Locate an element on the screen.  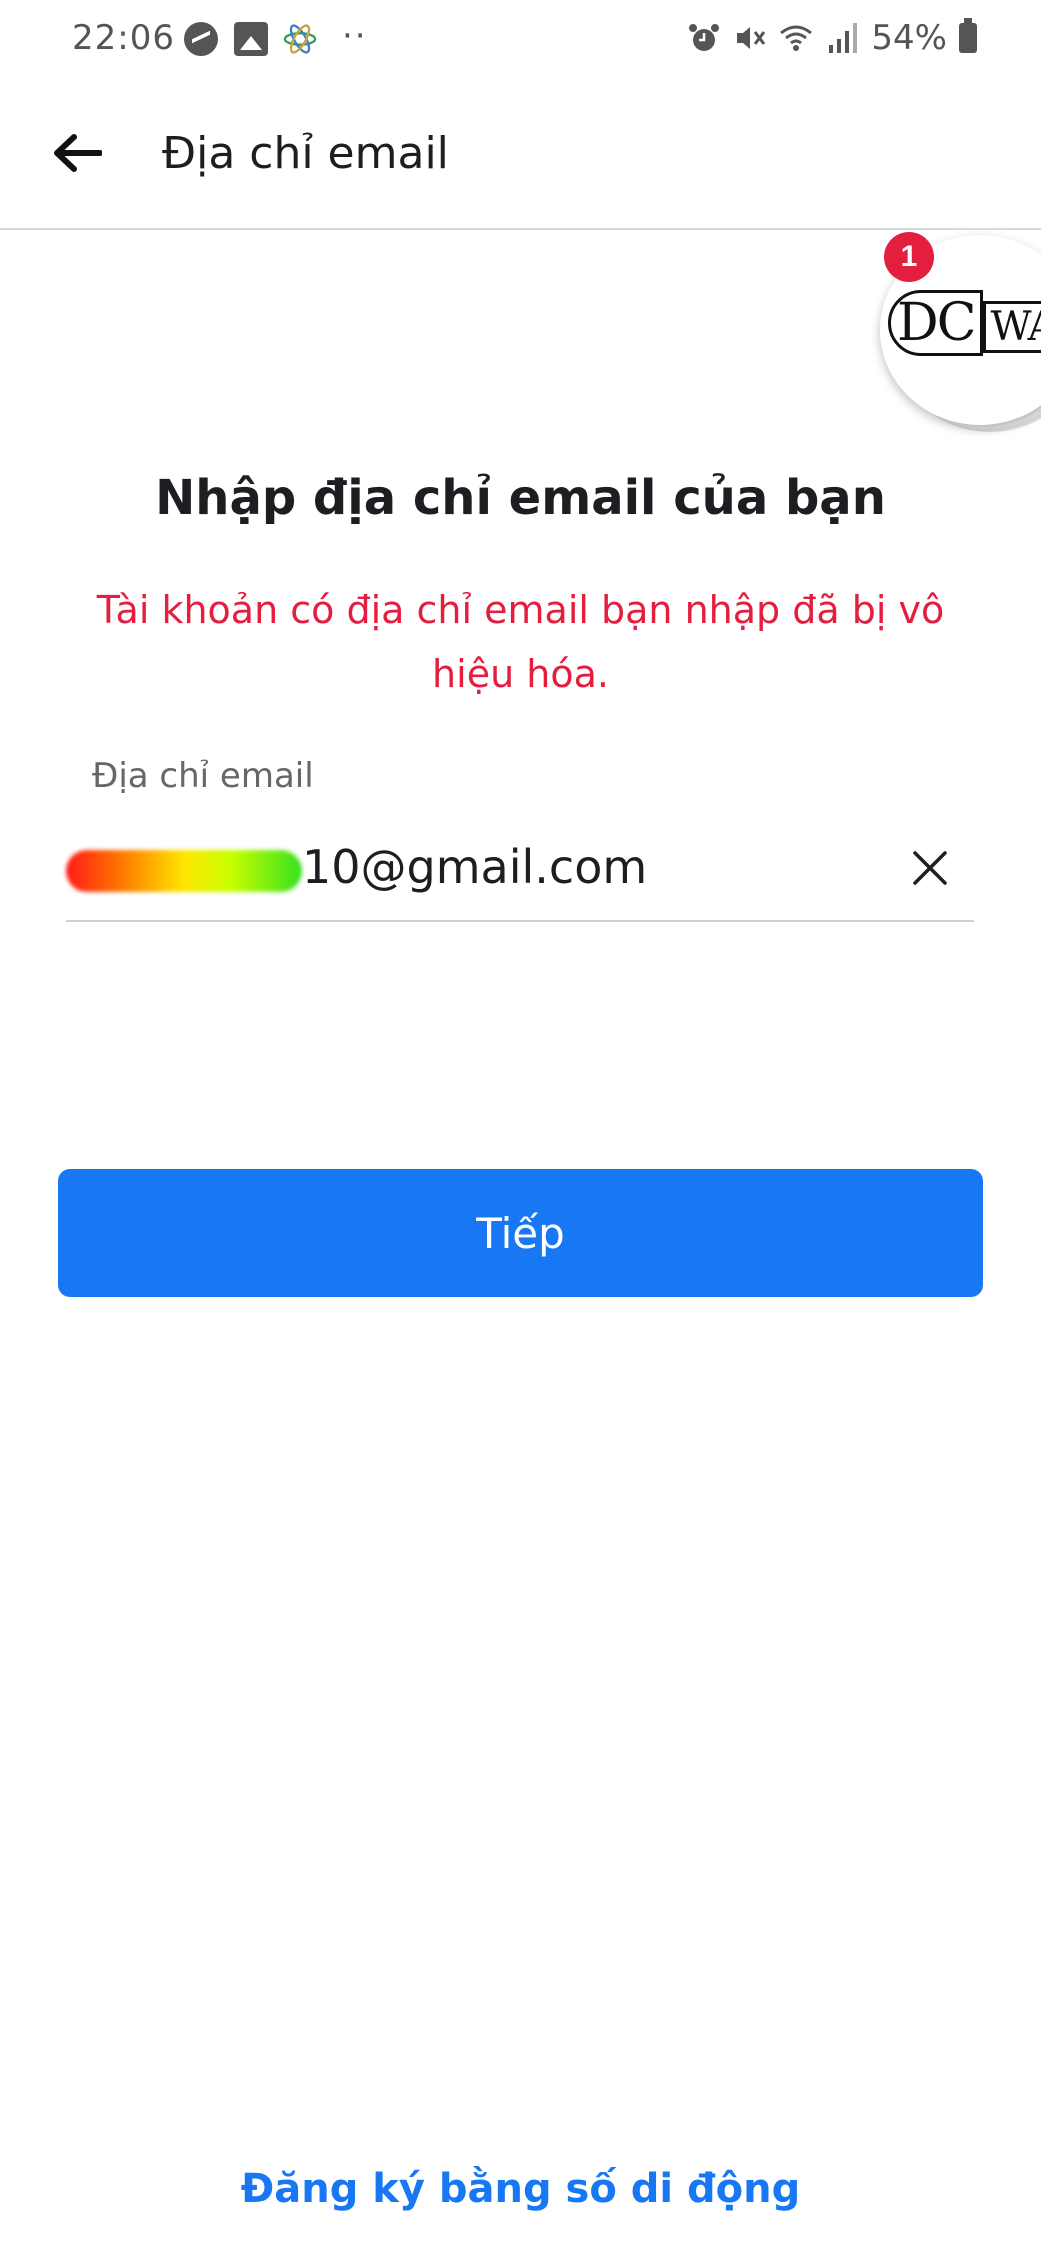
status-bar: 22:06 ·· 54% is located at coordinates (520, 40).